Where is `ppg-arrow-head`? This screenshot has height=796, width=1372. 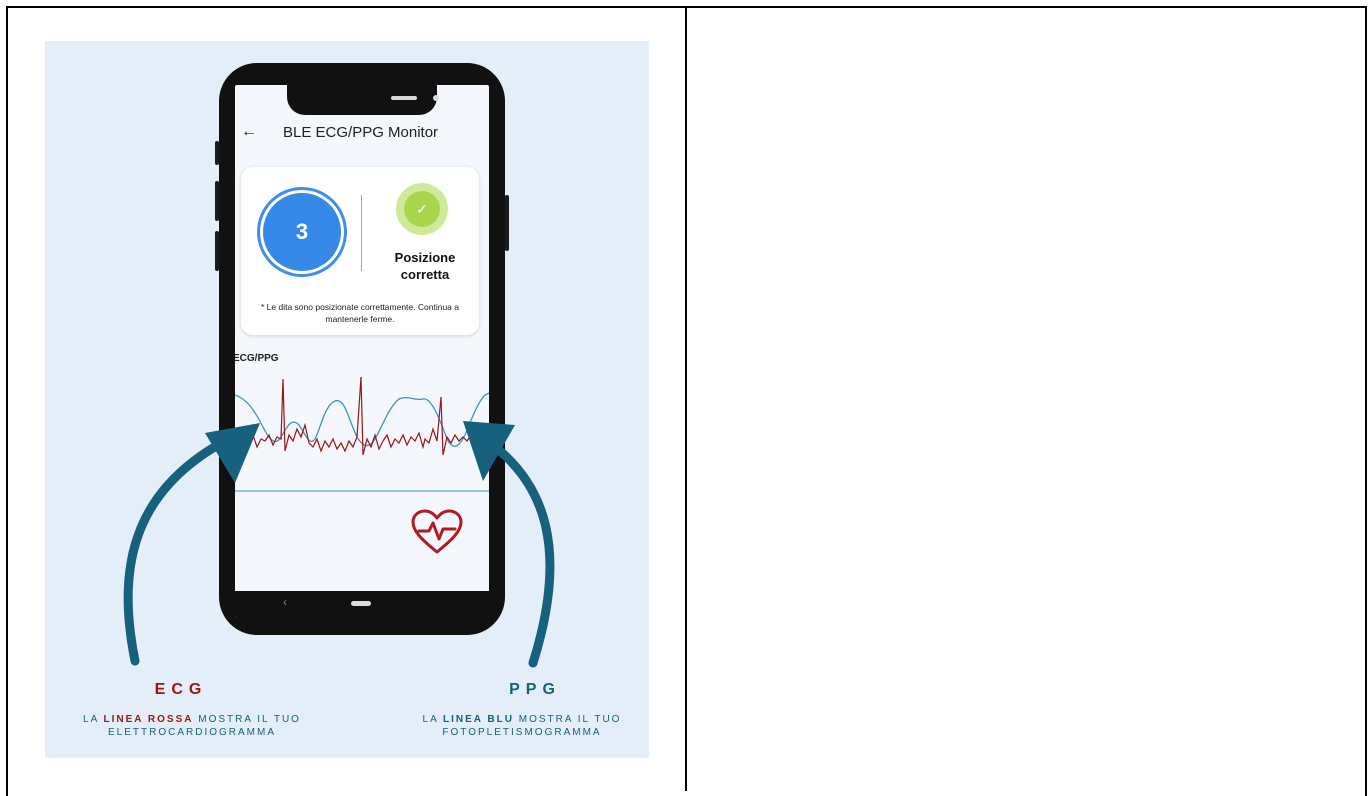
ppg-arrow-head is located at coordinates (489, 451).